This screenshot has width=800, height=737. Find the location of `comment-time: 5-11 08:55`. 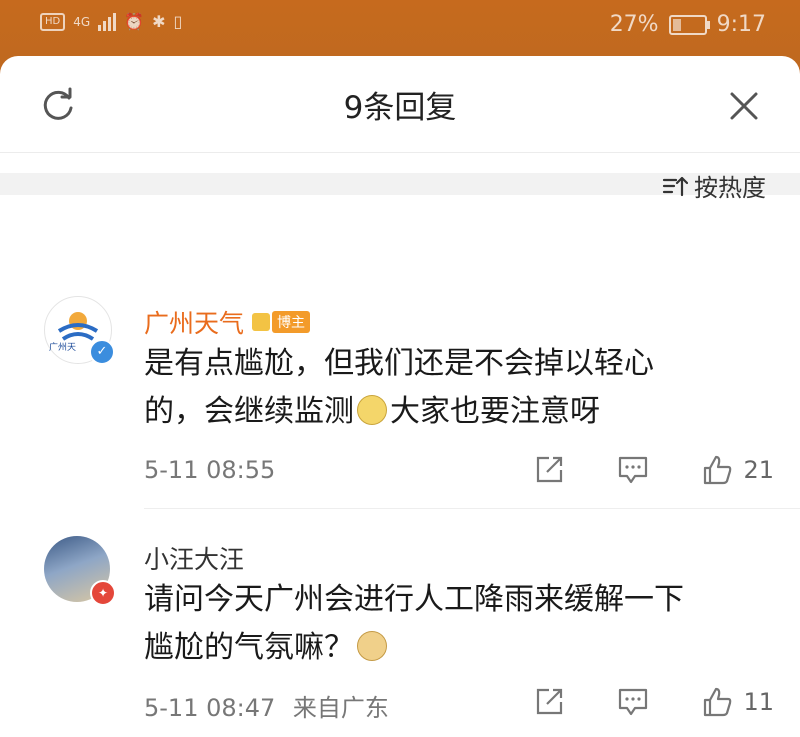

comment-time: 5-11 08:55 is located at coordinates (210, 470).